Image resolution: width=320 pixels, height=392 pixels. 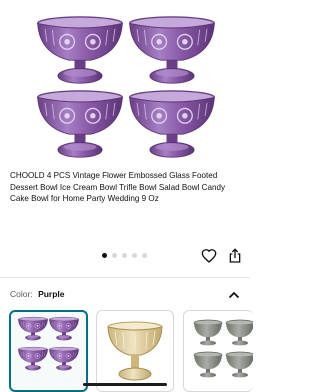 I want to click on swatch-gray, so click(x=218, y=351).